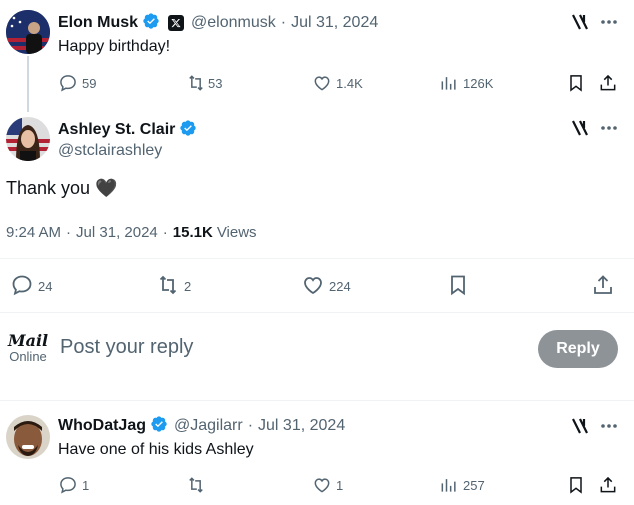  What do you see at coordinates (102, 426) in the screenshot?
I see `author-name: WhoDatJag` at bounding box center [102, 426].